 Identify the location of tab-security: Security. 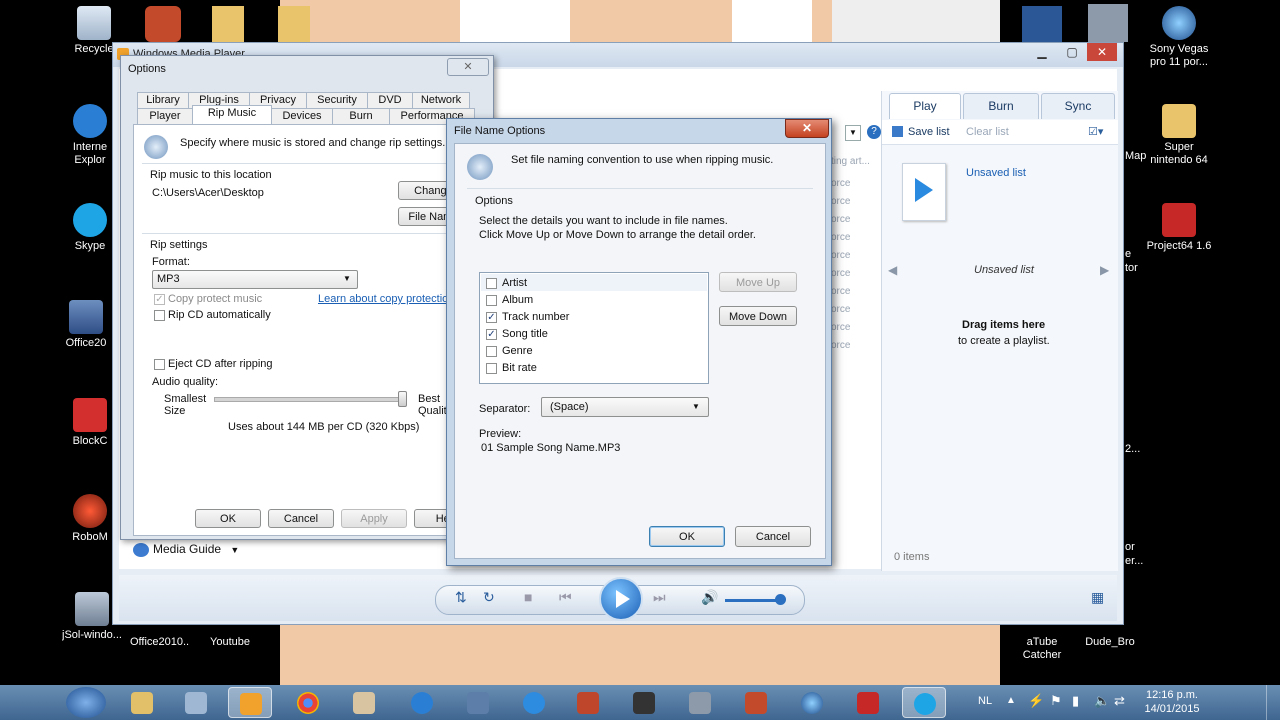
(337, 100).